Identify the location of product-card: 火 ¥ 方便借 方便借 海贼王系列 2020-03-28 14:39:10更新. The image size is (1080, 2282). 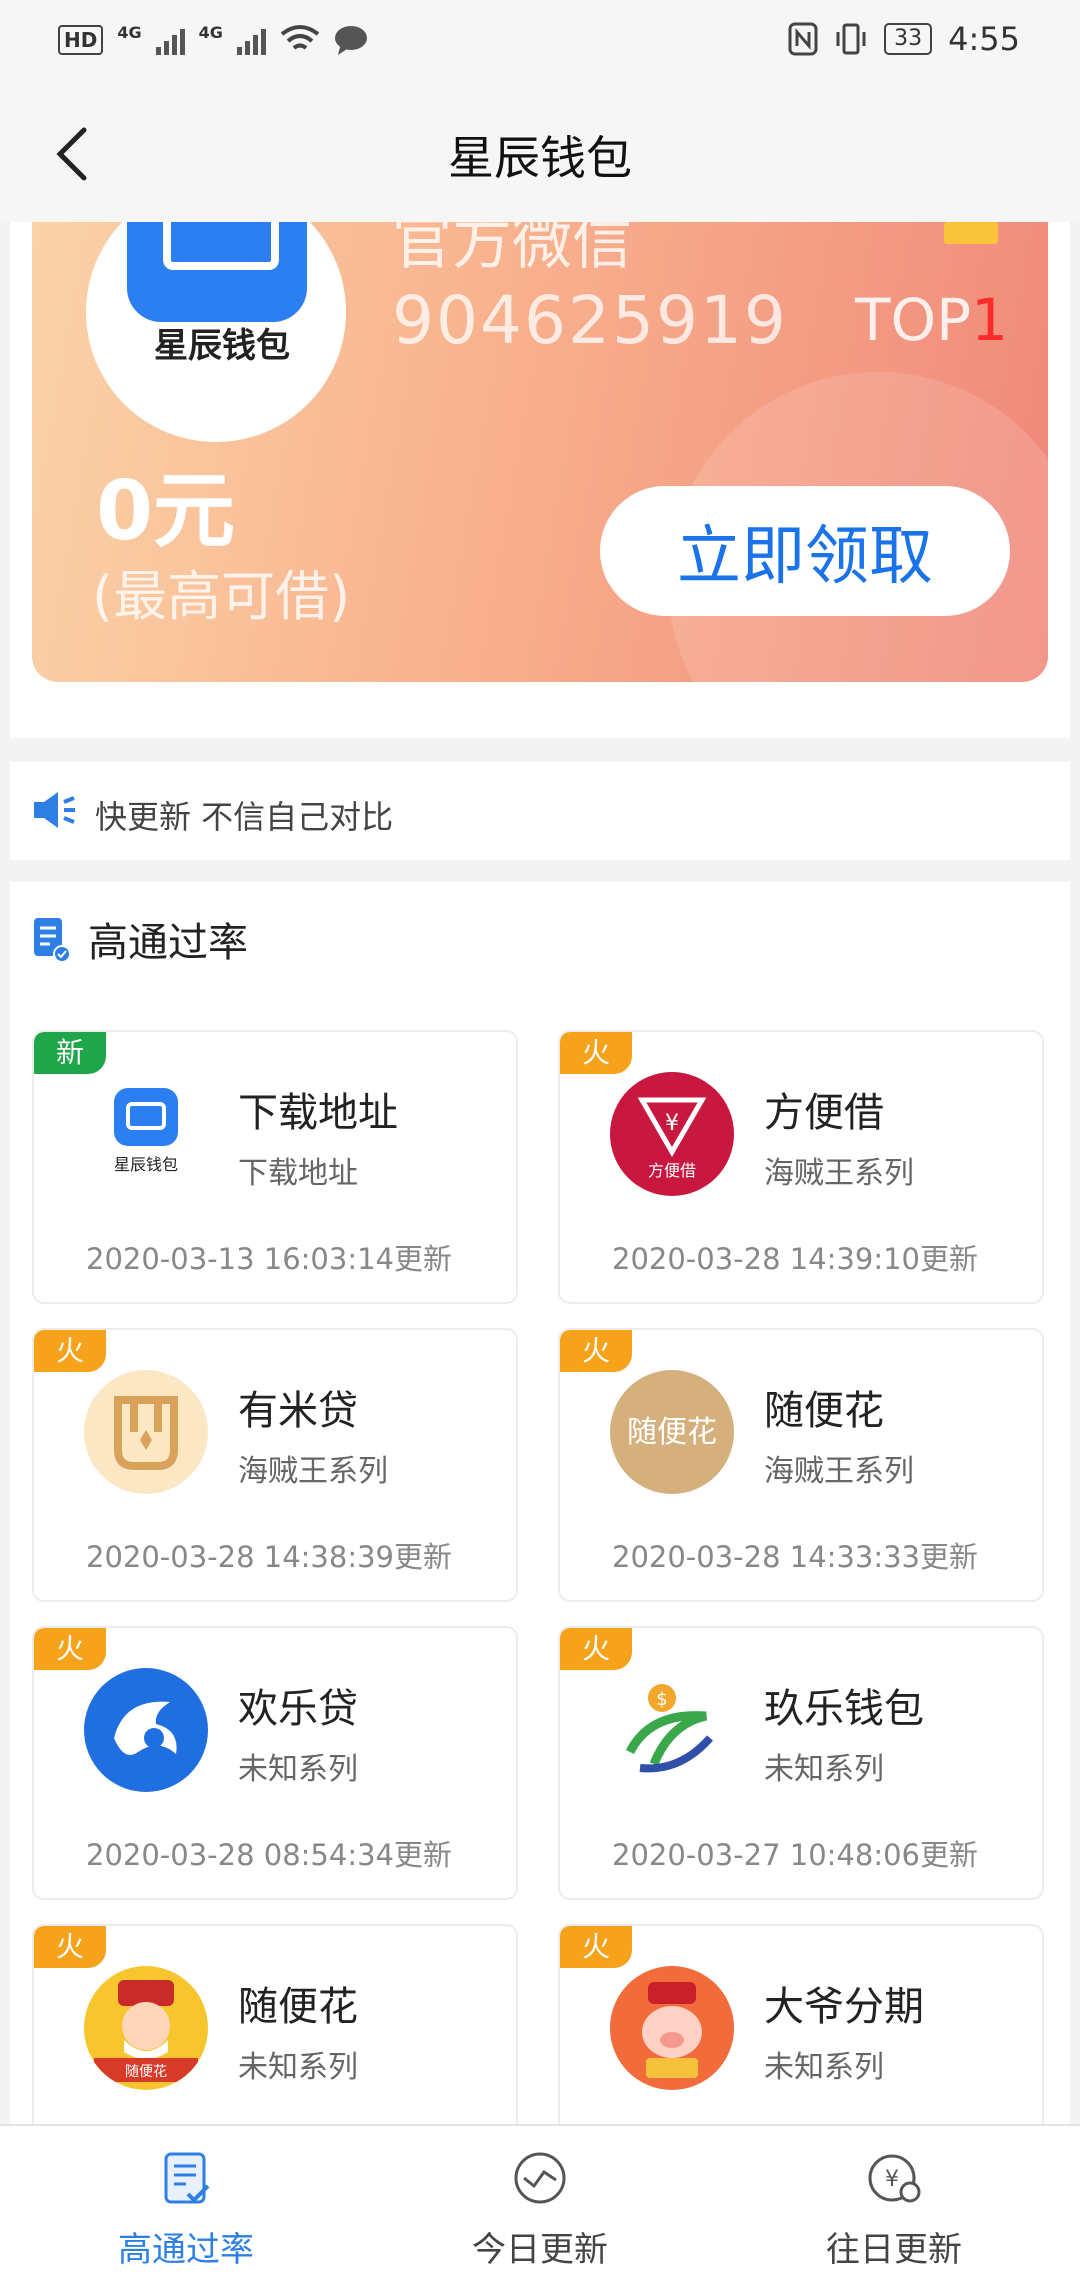
(801, 1167).